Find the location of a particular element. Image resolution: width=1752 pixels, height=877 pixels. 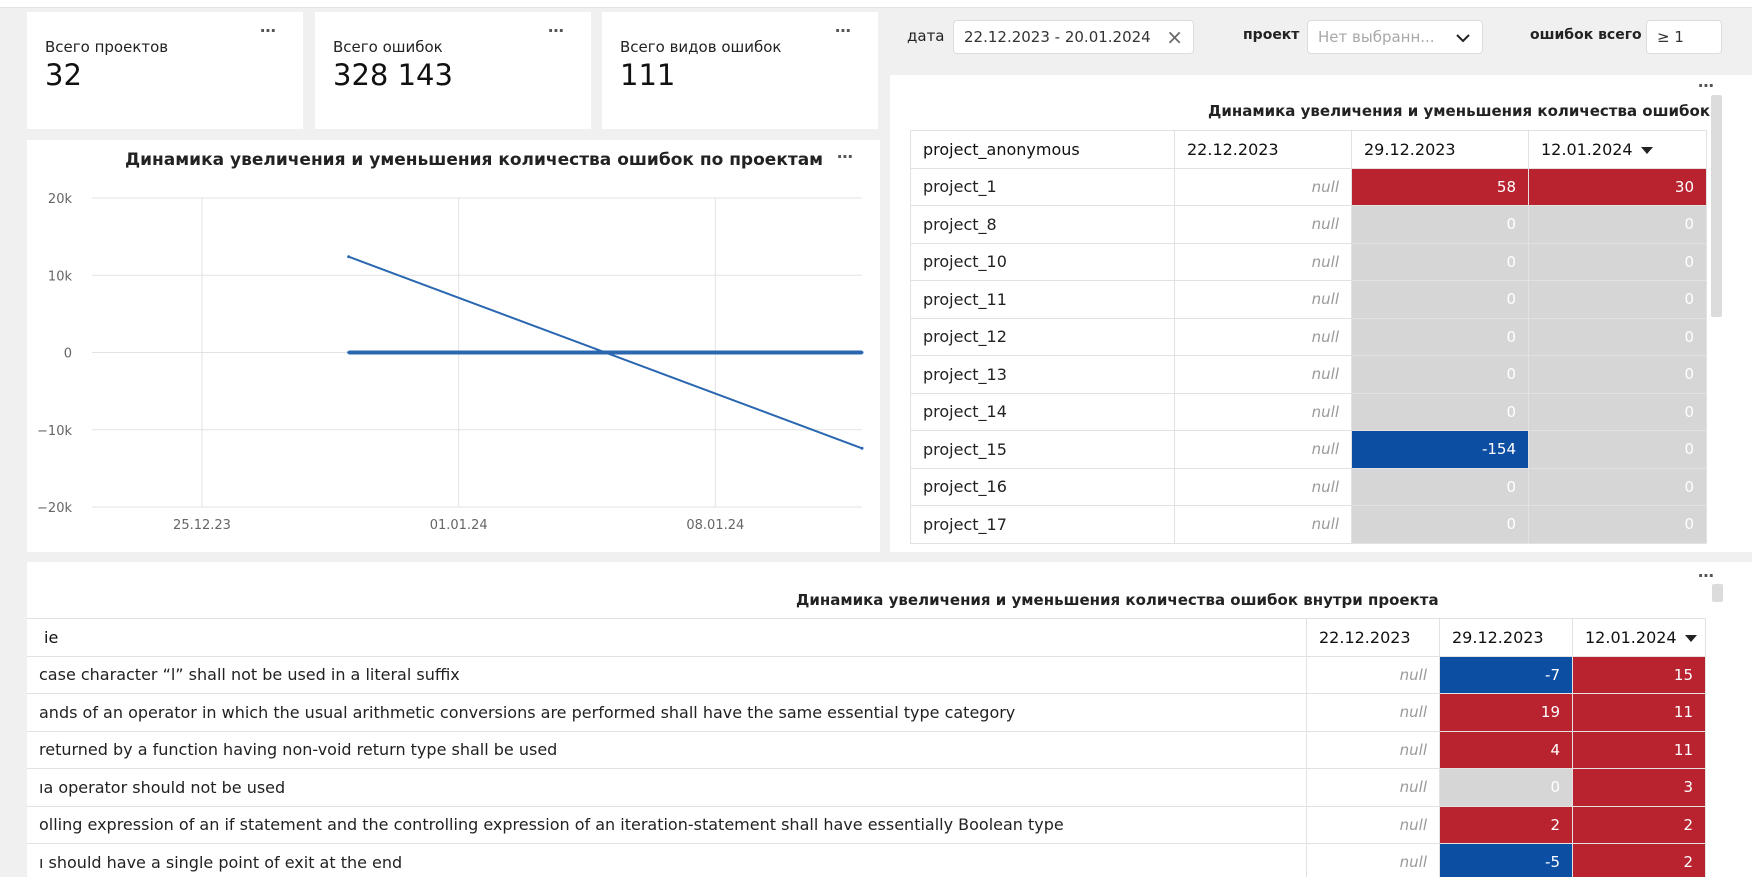

table-row: project_16 null 0 0 is located at coordinates (1308, 486).